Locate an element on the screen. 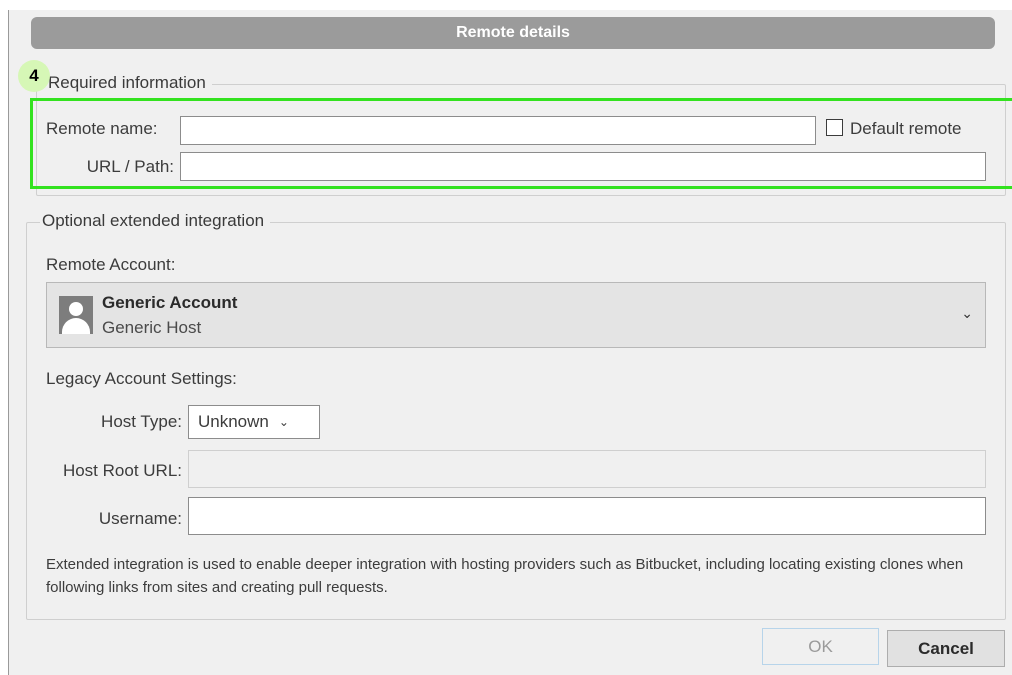 This screenshot has height=675, width=1012. host-root-url-label: Host Root URL: is located at coordinates (122, 470).